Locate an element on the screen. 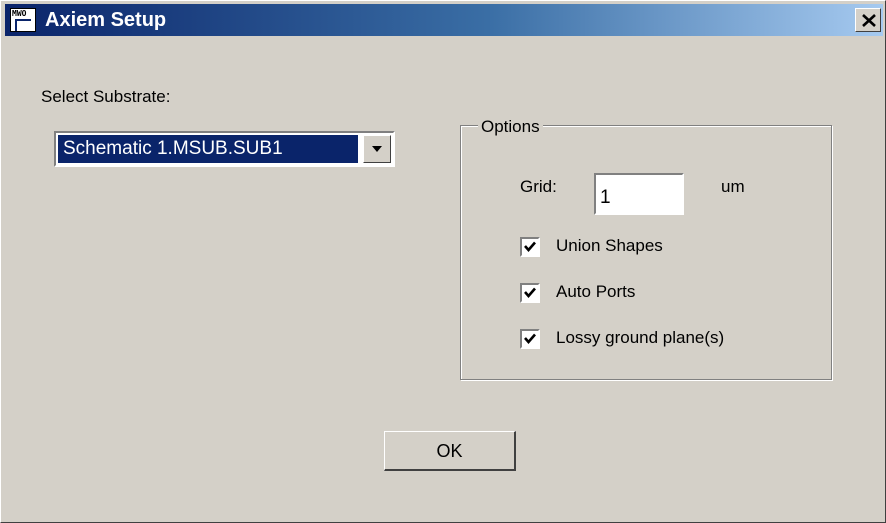 This screenshot has width=886, height=523. close-button is located at coordinates (868, 20).